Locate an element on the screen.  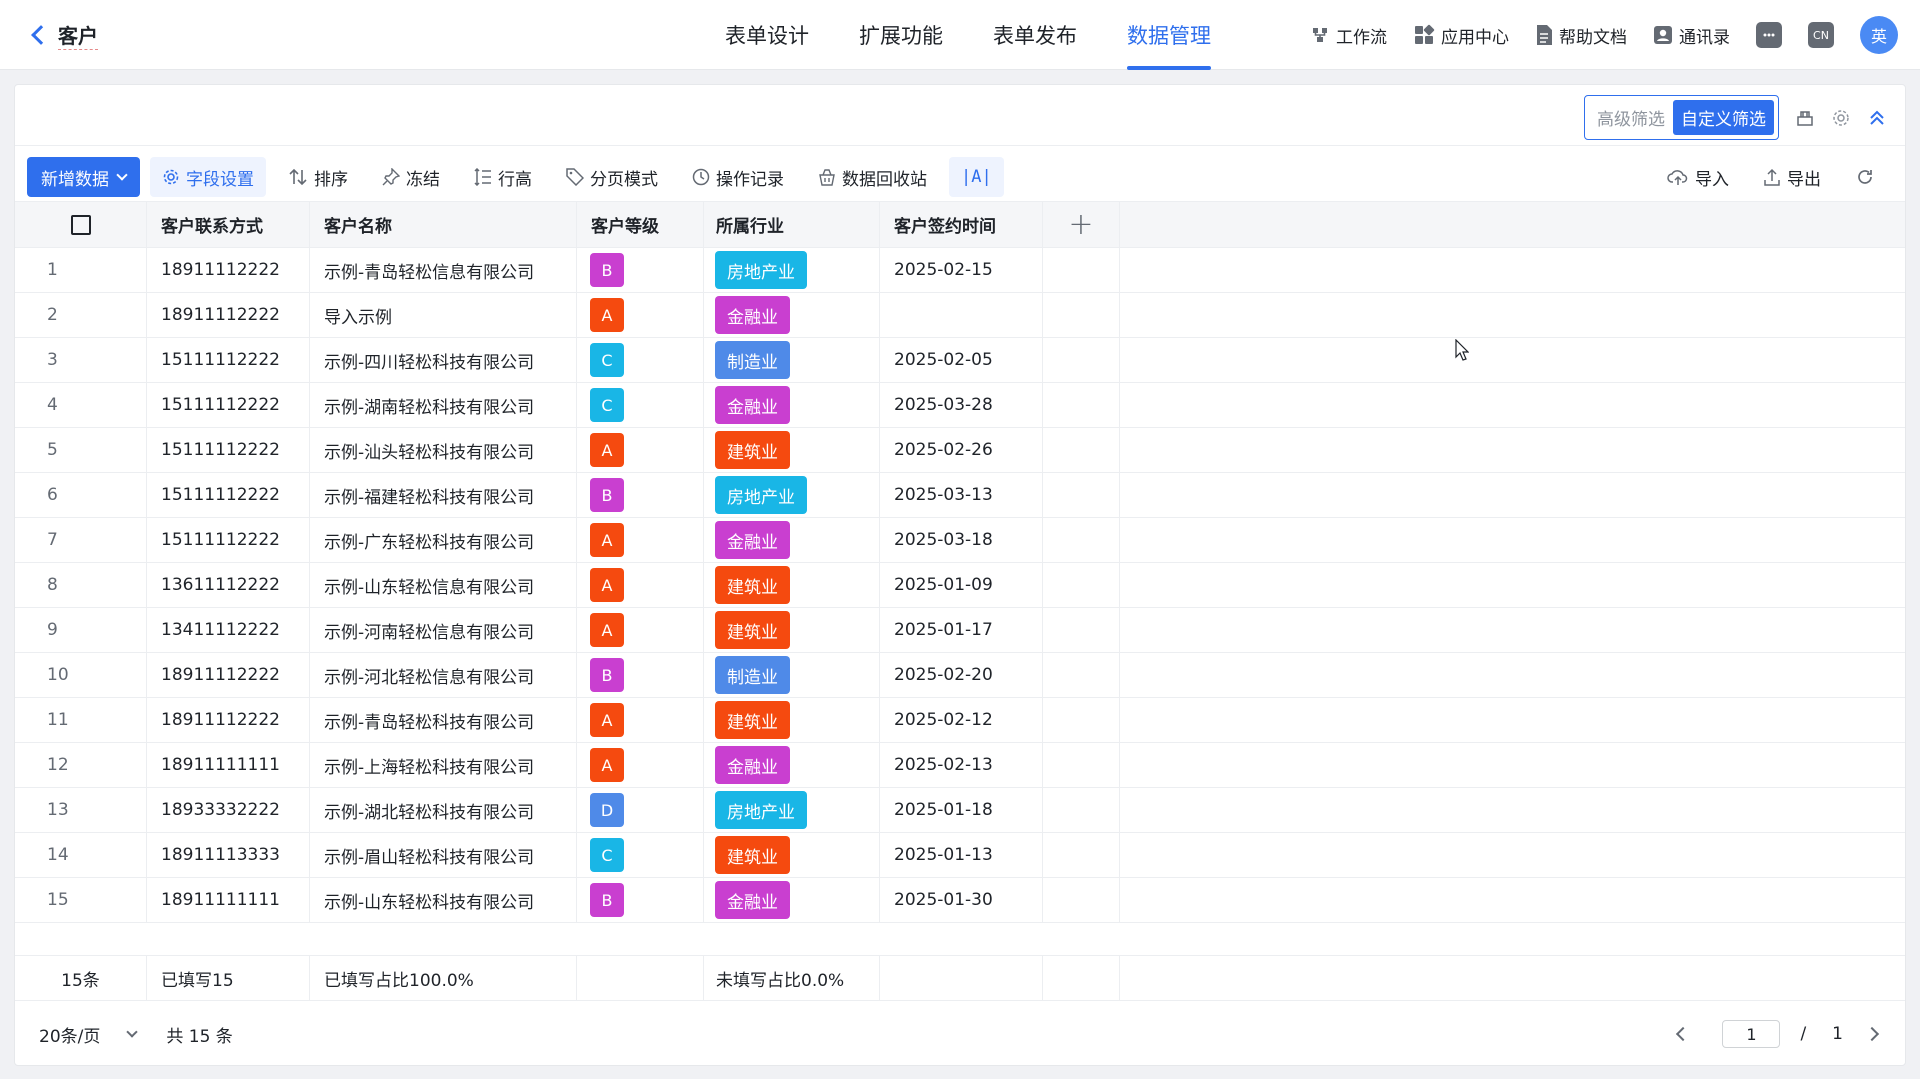
message-icon is located at coordinates (1769, 35).